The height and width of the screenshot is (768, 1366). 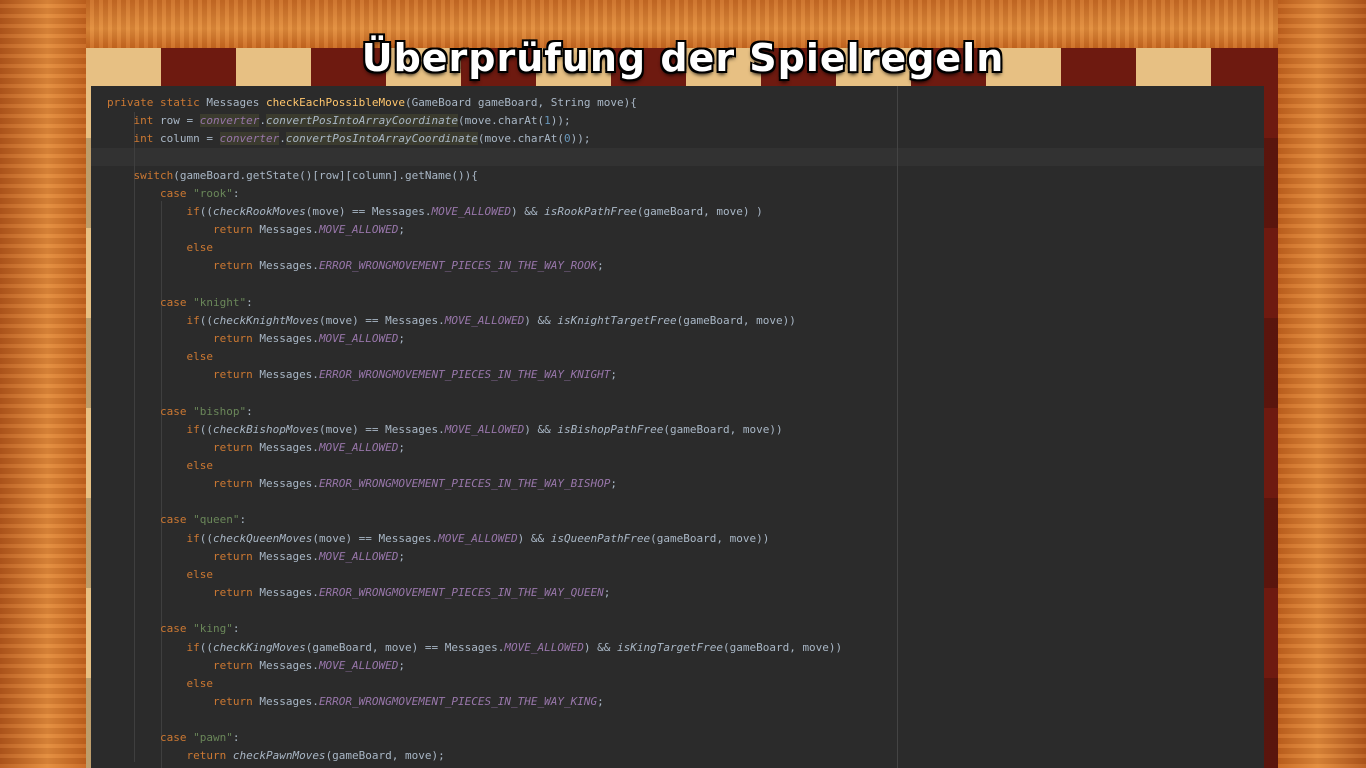 What do you see at coordinates (259, 211) in the screenshot?
I see `code-token: checkRookMoves` at bounding box center [259, 211].